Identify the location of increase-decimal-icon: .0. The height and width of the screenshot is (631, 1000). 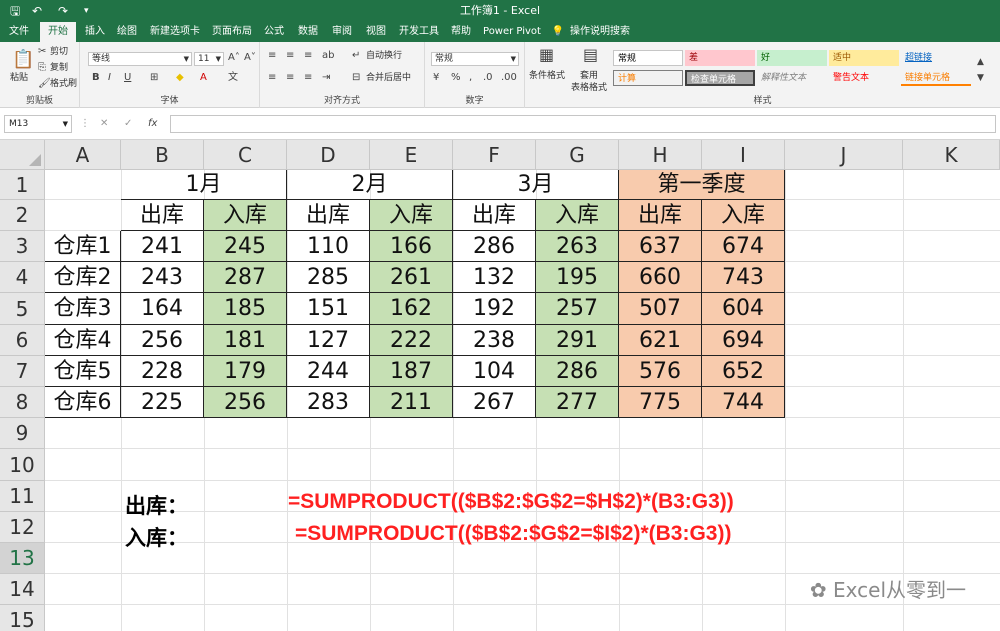
(488, 78).